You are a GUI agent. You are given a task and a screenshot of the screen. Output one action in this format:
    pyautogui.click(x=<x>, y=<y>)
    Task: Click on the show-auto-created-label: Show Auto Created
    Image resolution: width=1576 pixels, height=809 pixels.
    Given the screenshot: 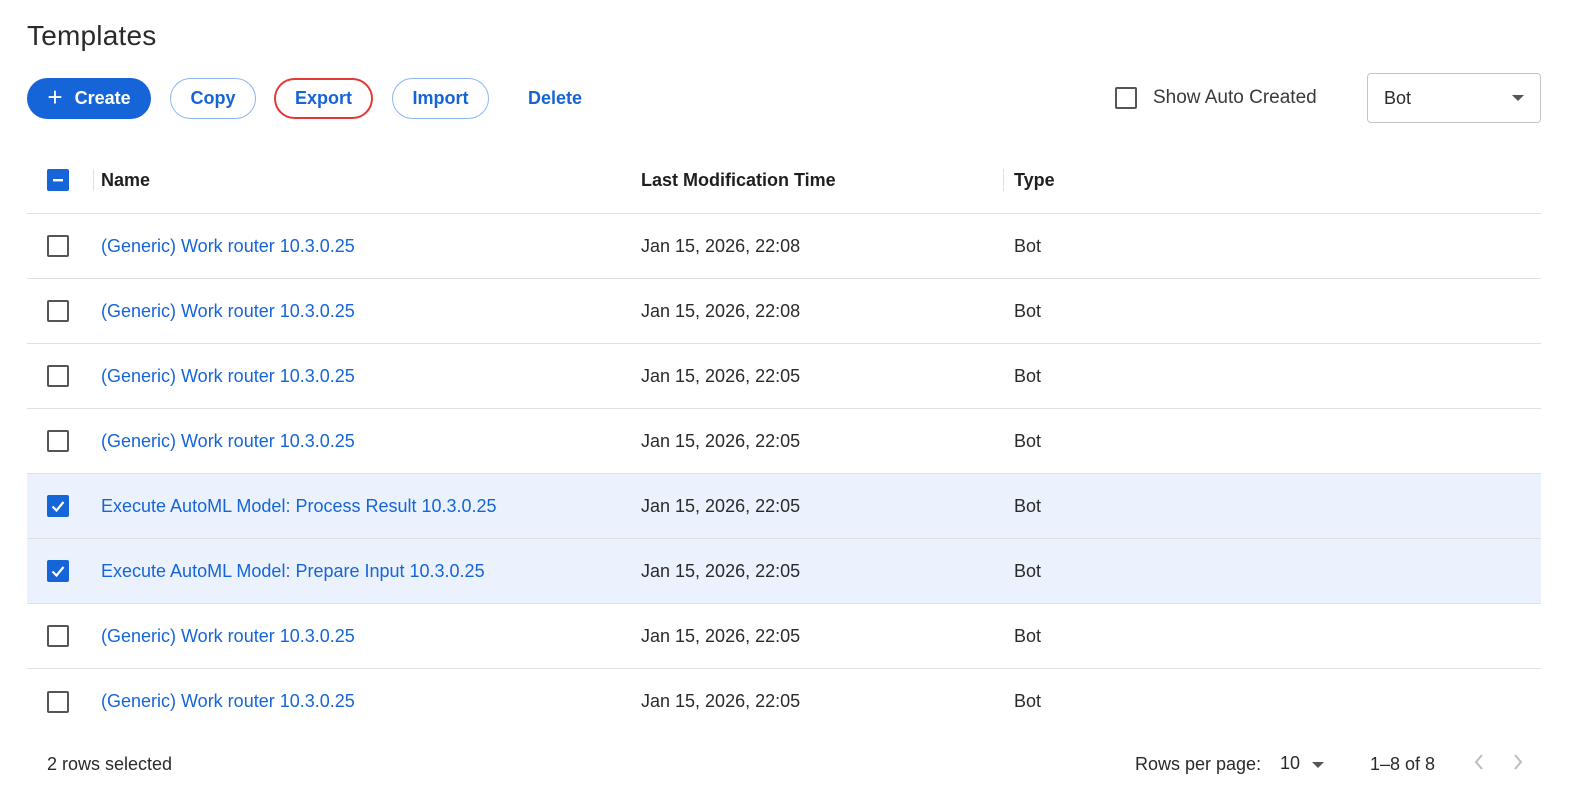 What is the action you would take?
    pyautogui.click(x=1235, y=97)
    